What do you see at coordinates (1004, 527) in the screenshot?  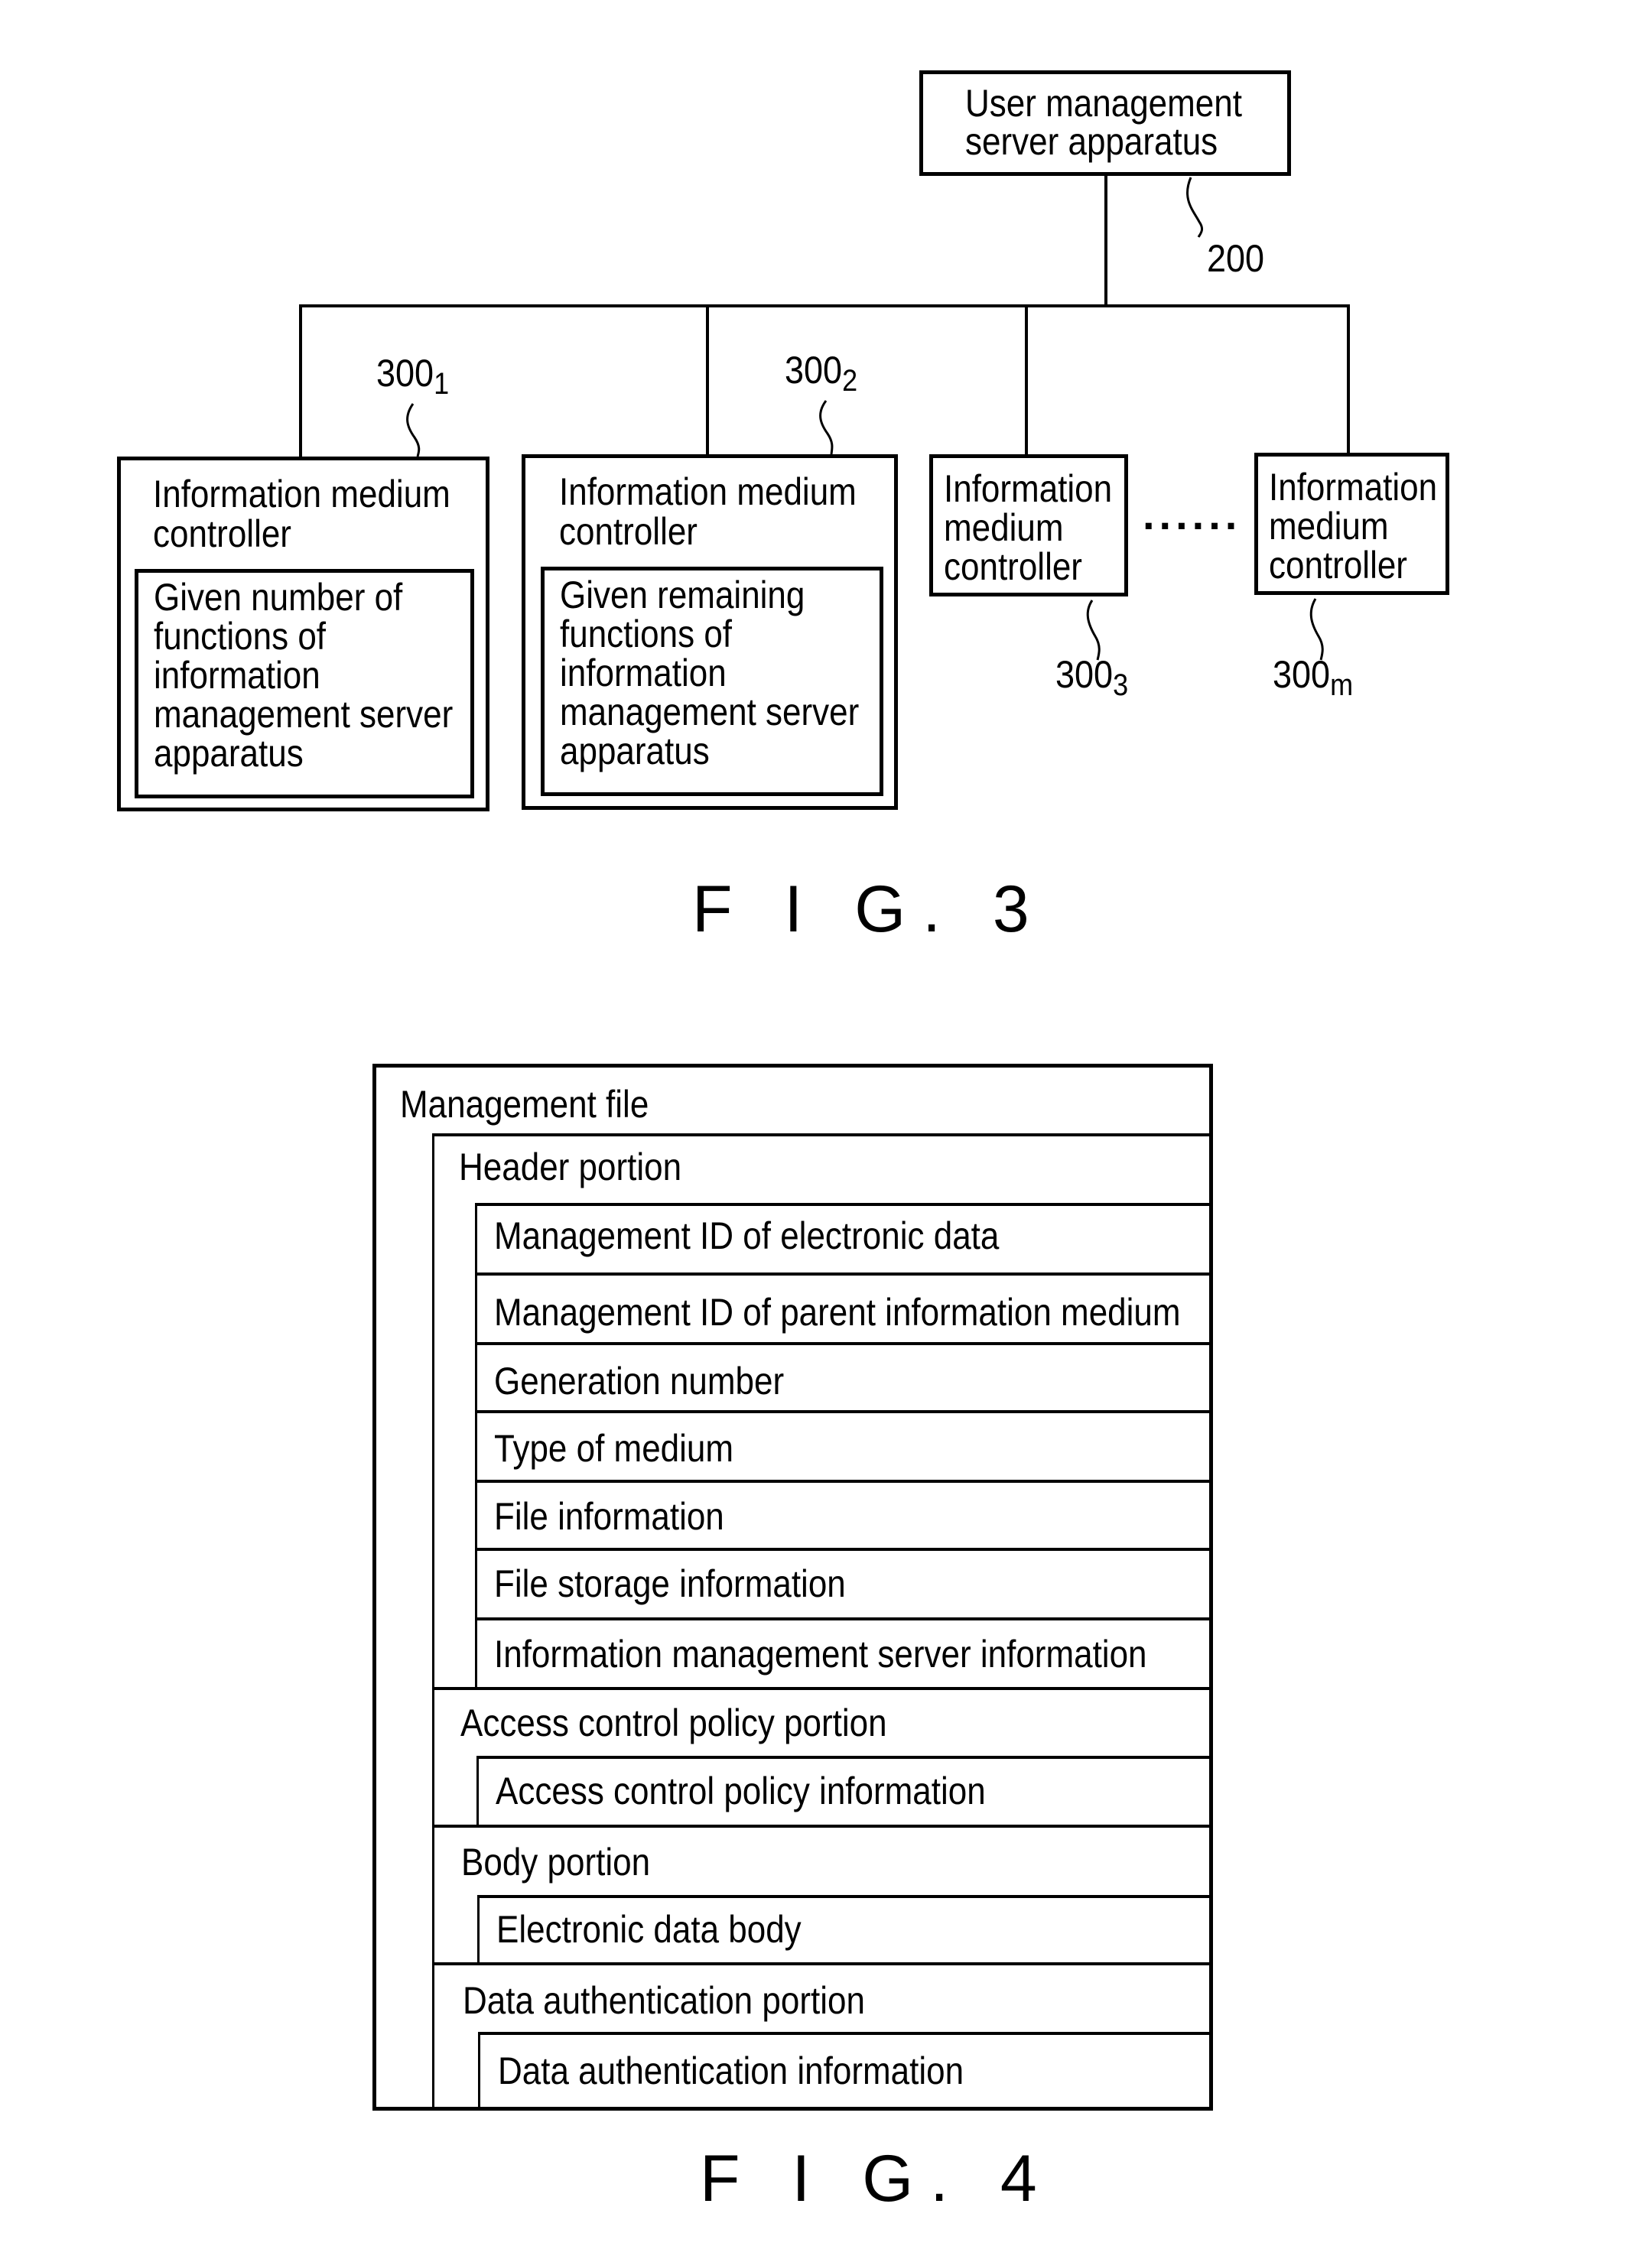 I see `controller-3-title-line2: medium` at bounding box center [1004, 527].